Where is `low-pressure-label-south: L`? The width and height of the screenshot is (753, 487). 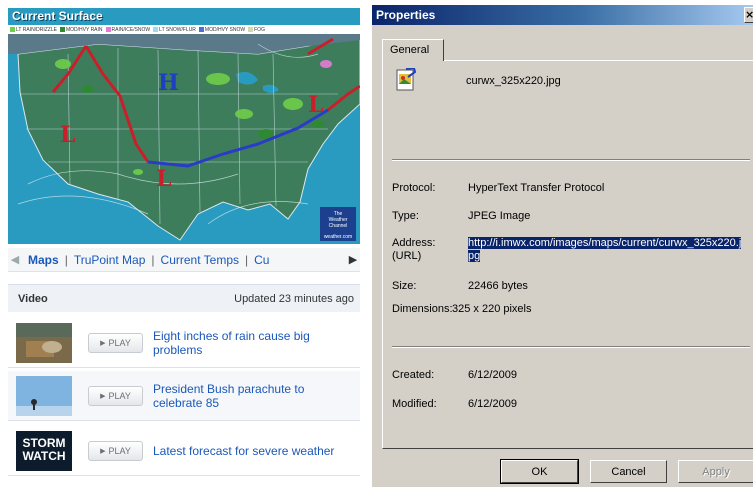 low-pressure-label-south: L is located at coordinates (163, 179).